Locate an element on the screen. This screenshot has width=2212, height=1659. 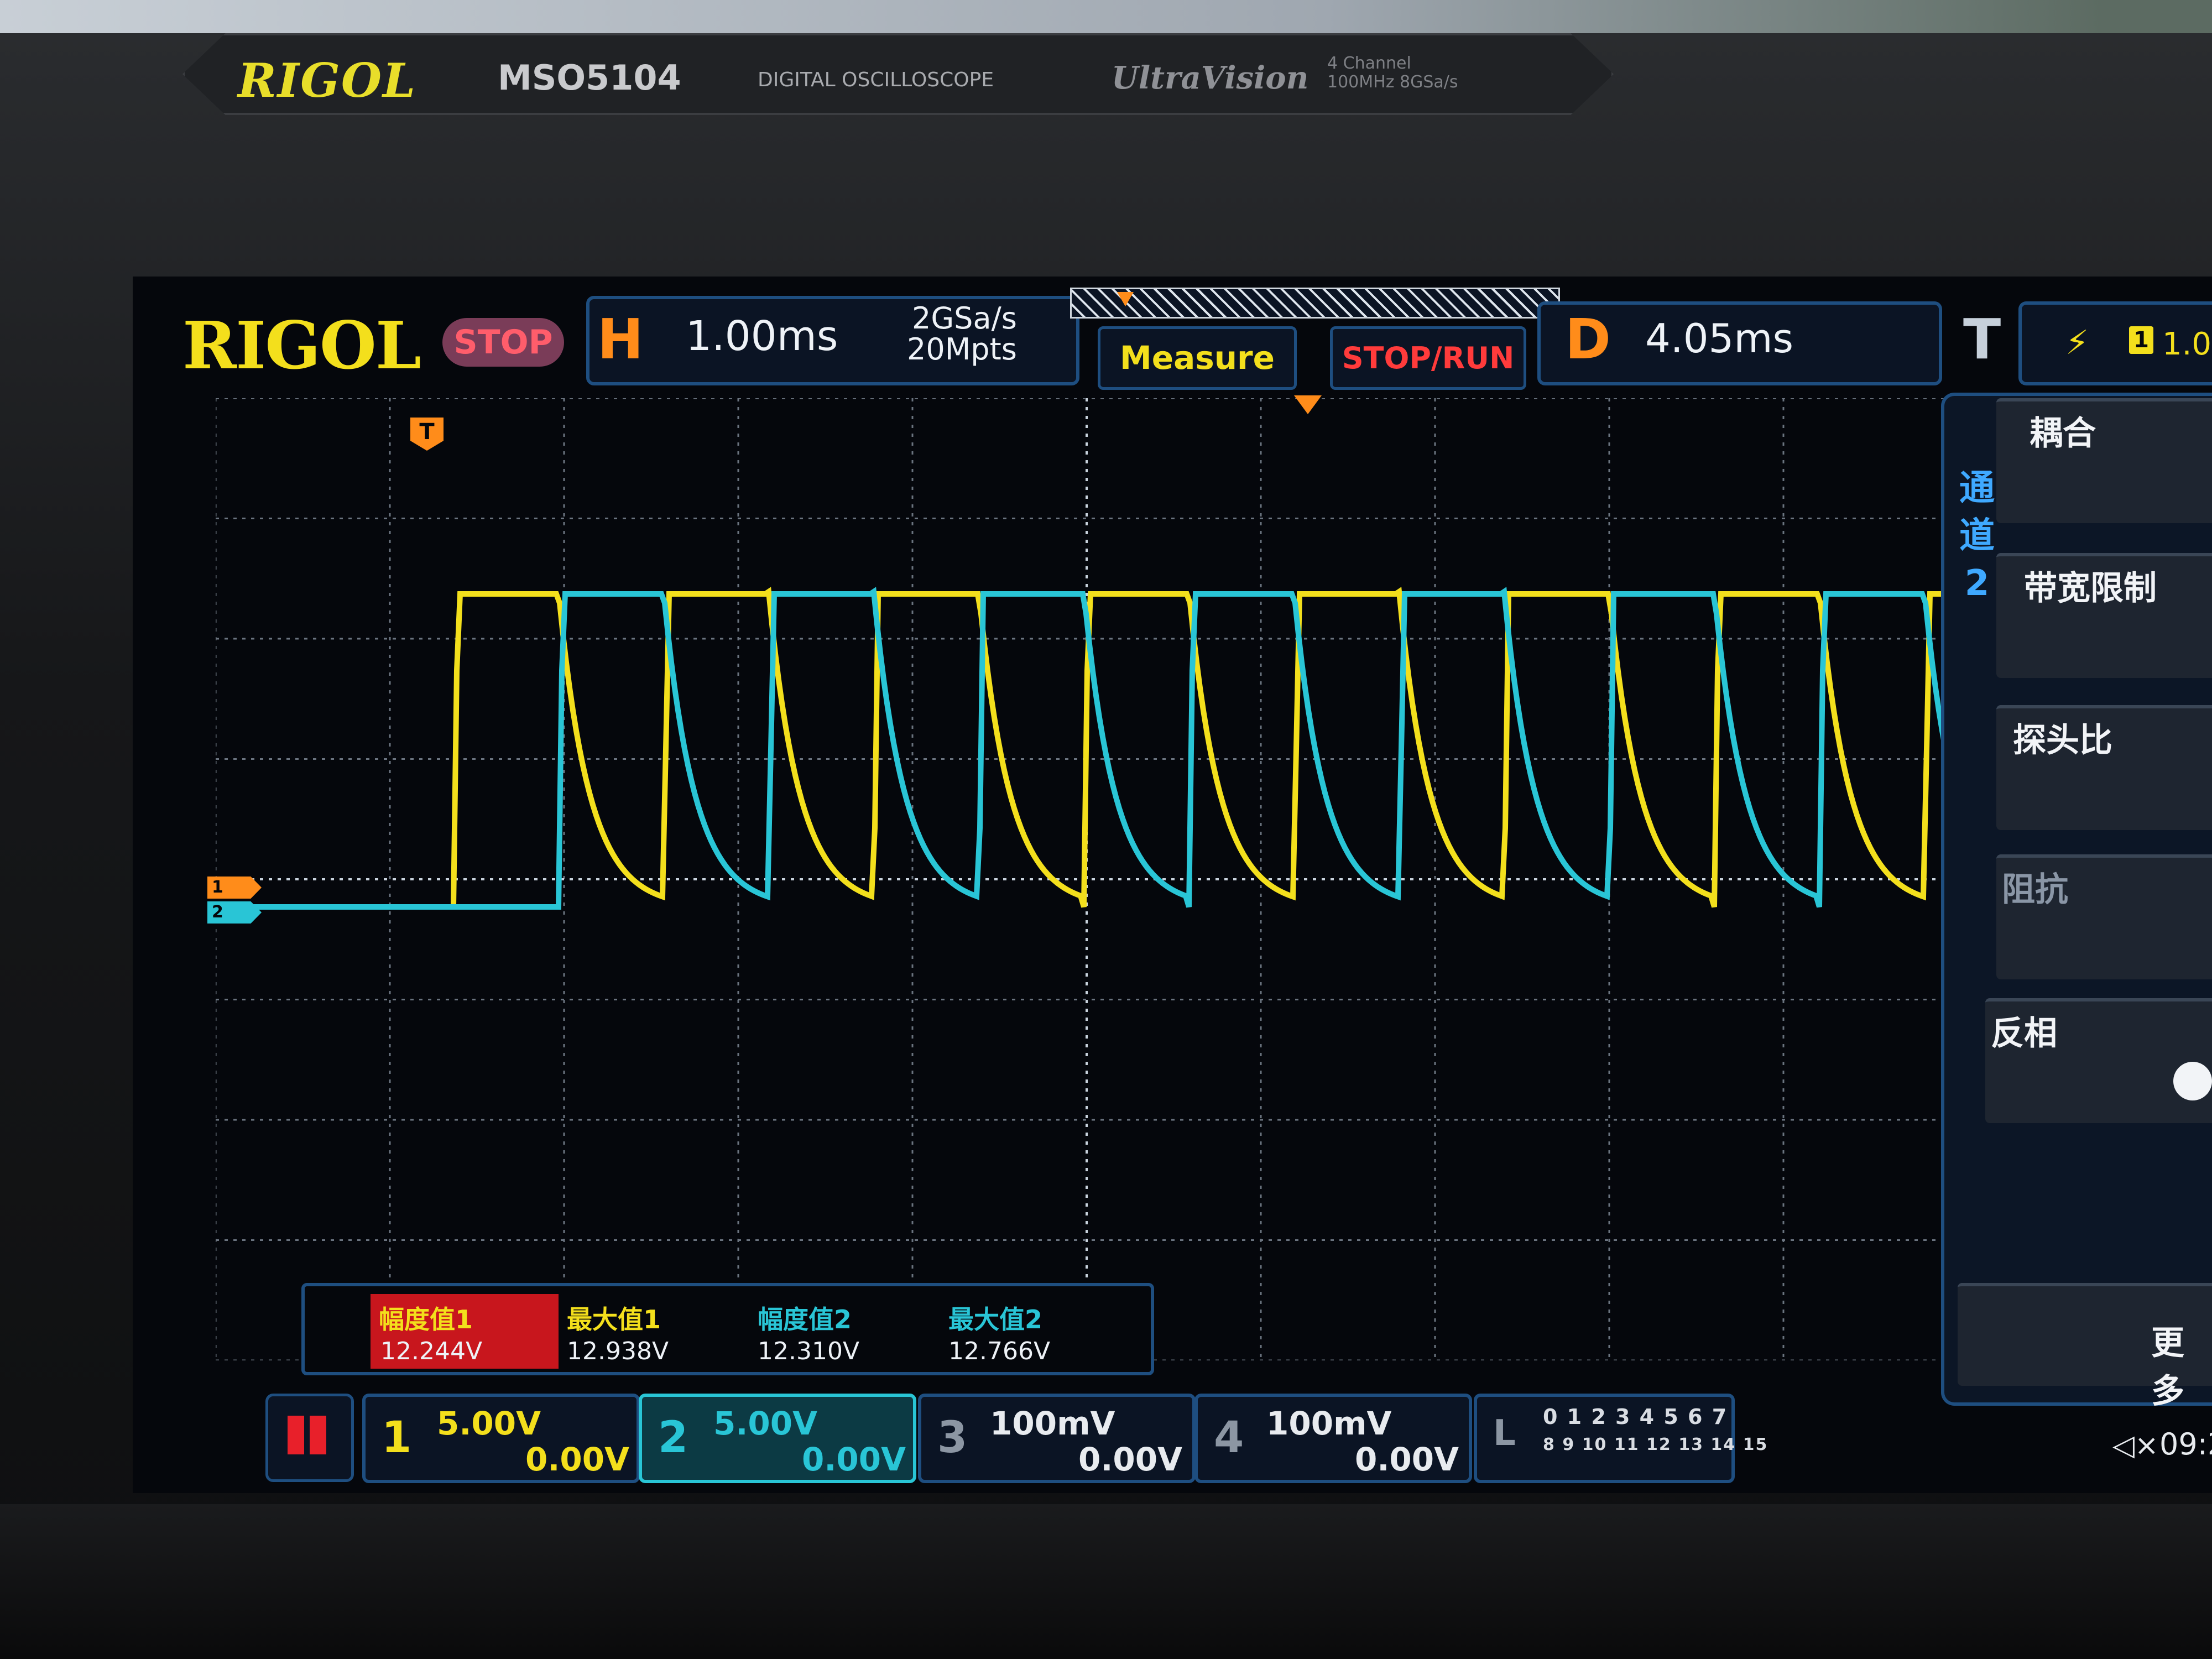
measurement-label: 最大值1 is located at coordinates (614, 1318).